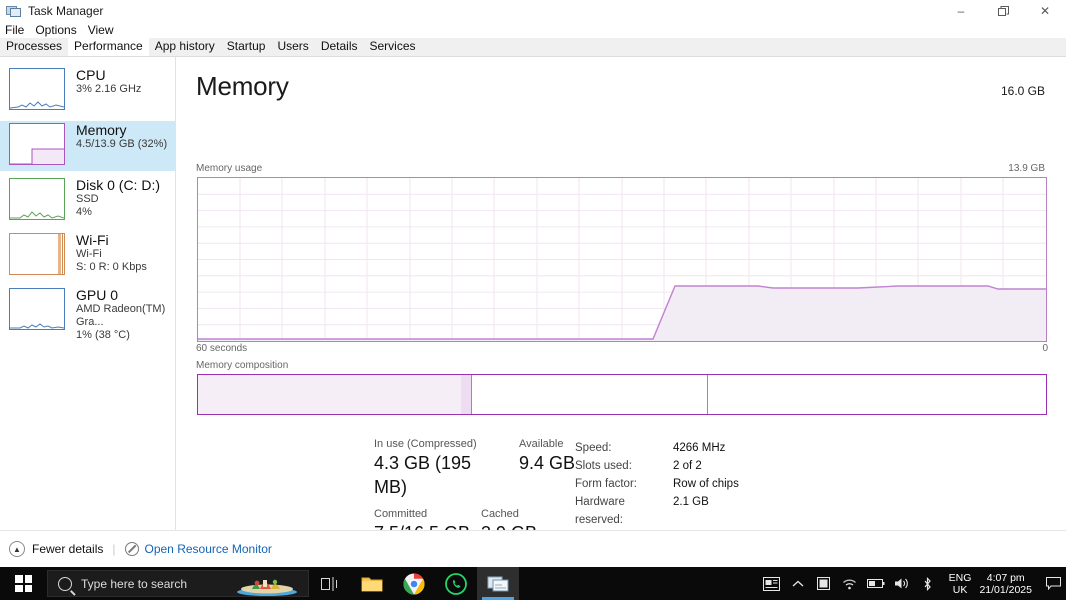 The height and width of the screenshot is (600, 1066). I want to click on task-manager-taskbar-icon, so click(498, 583).